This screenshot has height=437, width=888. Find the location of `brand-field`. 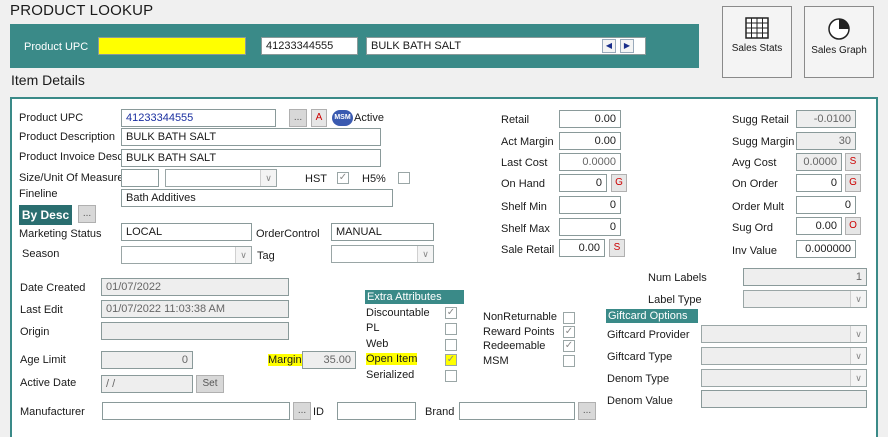

brand-field is located at coordinates (517, 411).